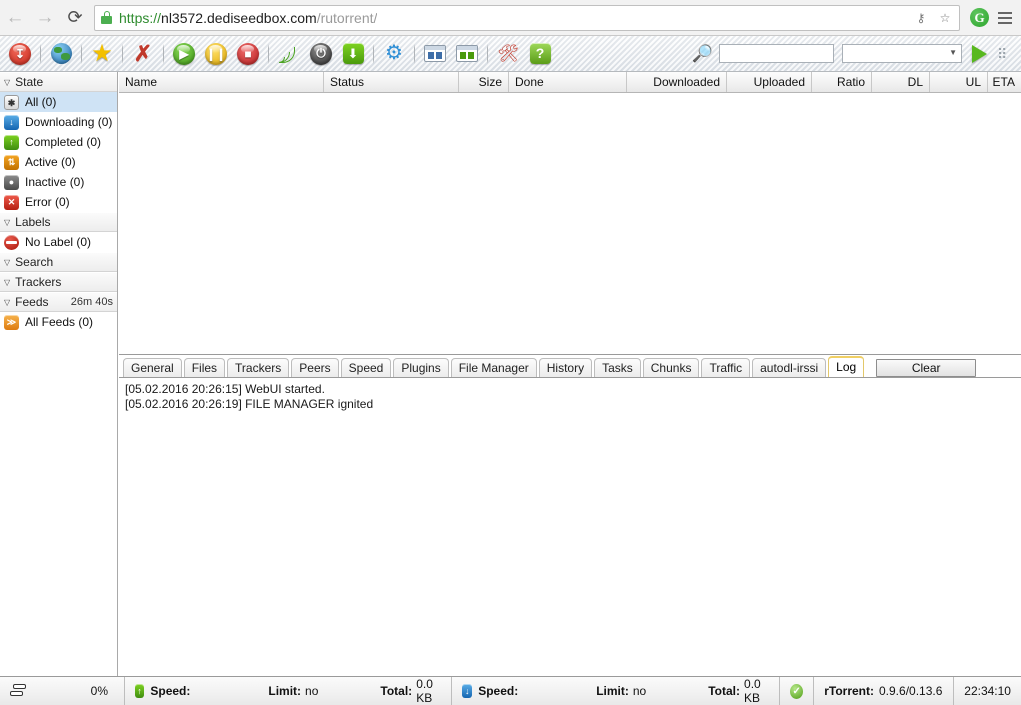  Describe the element at coordinates (493, 367) in the screenshot. I see `tab-file-manager: File Manager` at that location.